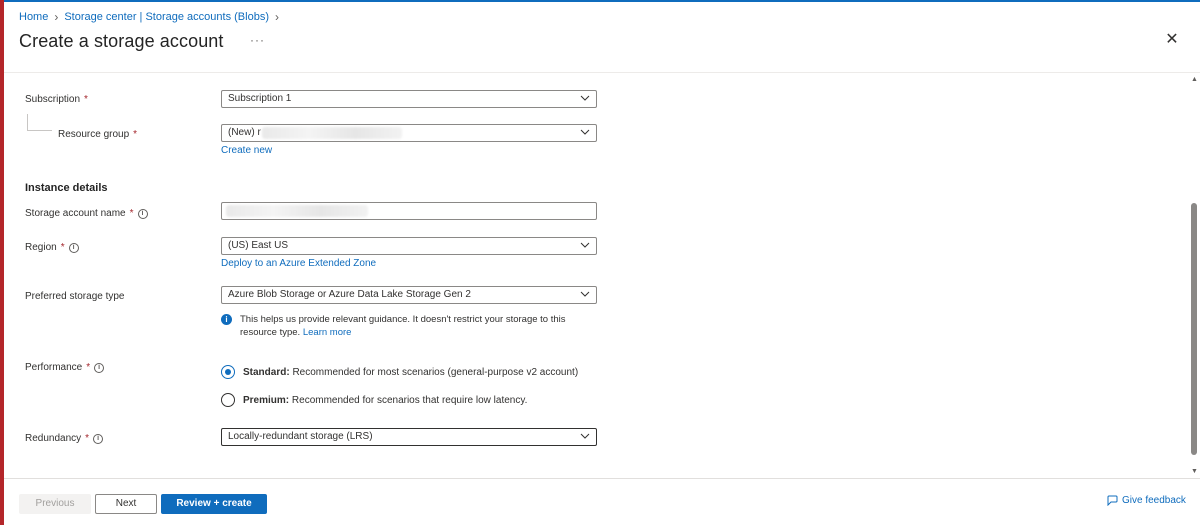 This screenshot has height=525, width=1200. I want to click on top-accent-bar, so click(600, 1).